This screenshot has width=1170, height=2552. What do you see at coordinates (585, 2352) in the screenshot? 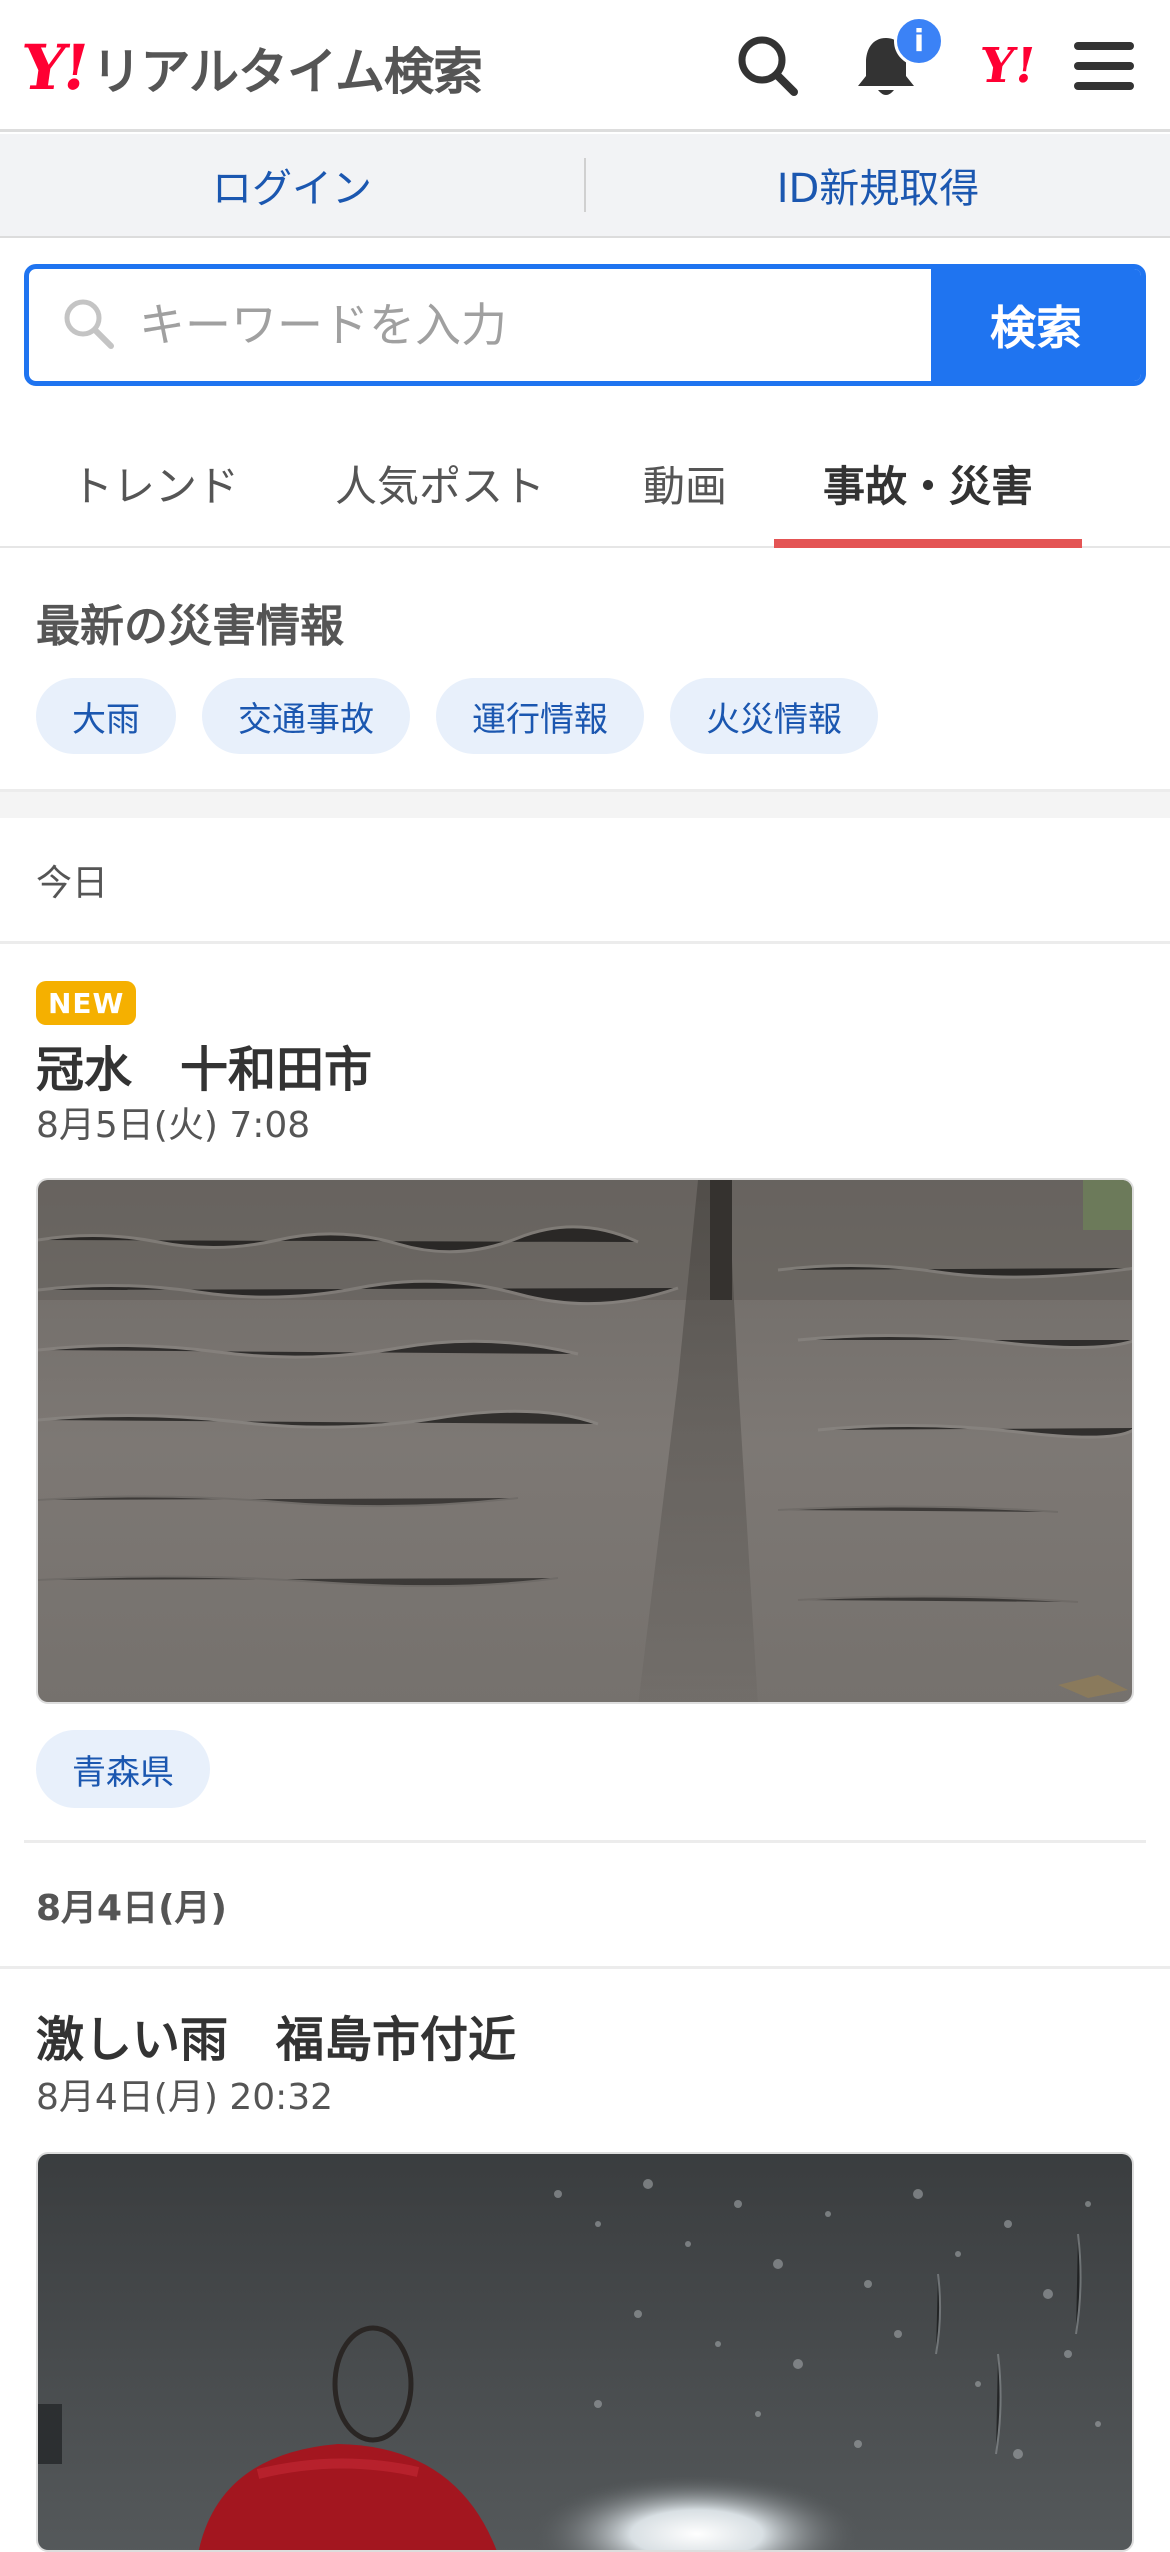
I see `post-image-heavy-rain` at bounding box center [585, 2352].